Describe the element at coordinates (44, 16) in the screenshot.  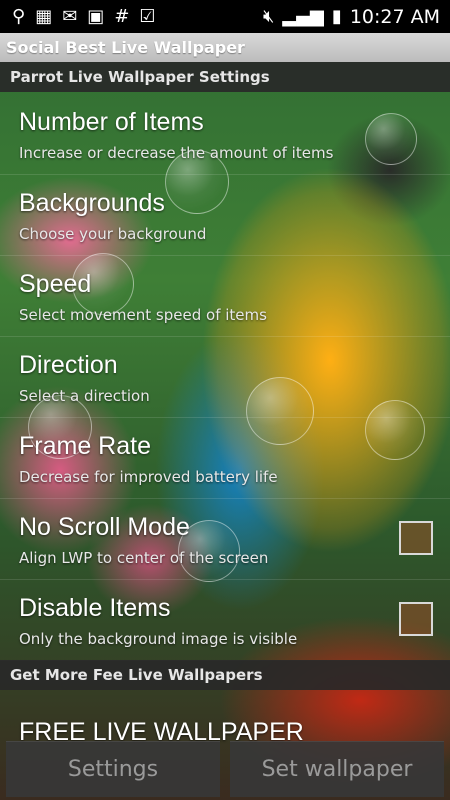
I see `sim-icon: ▦` at that location.